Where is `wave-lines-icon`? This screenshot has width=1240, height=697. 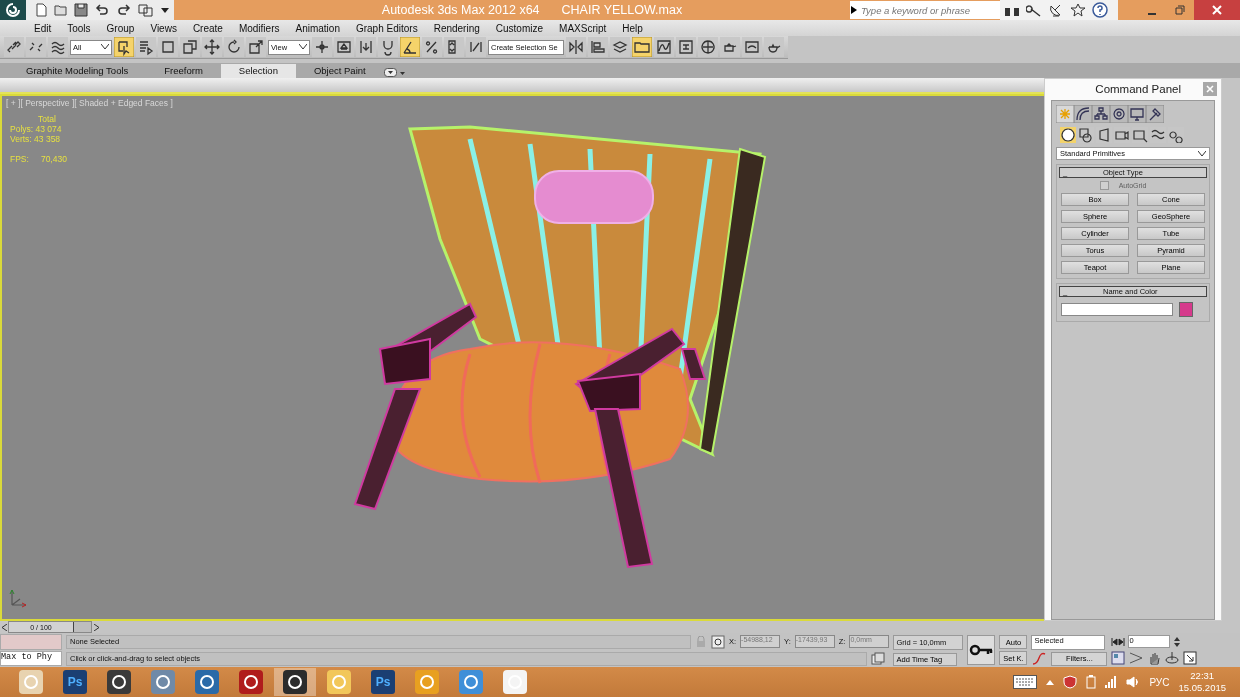
wave-lines-icon is located at coordinates (58, 47).